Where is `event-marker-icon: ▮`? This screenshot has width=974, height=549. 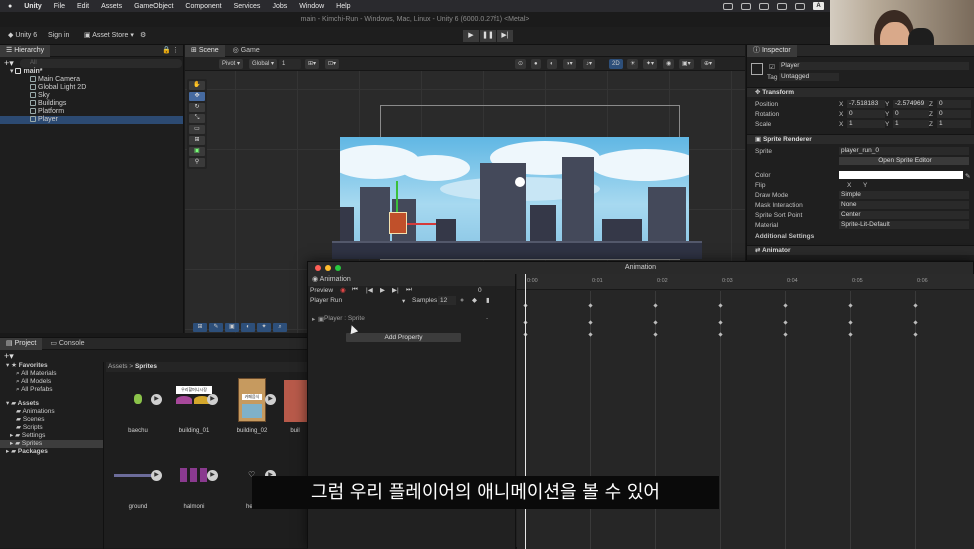 event-marker-icon: ▮ is located at coordinates (488, 300).